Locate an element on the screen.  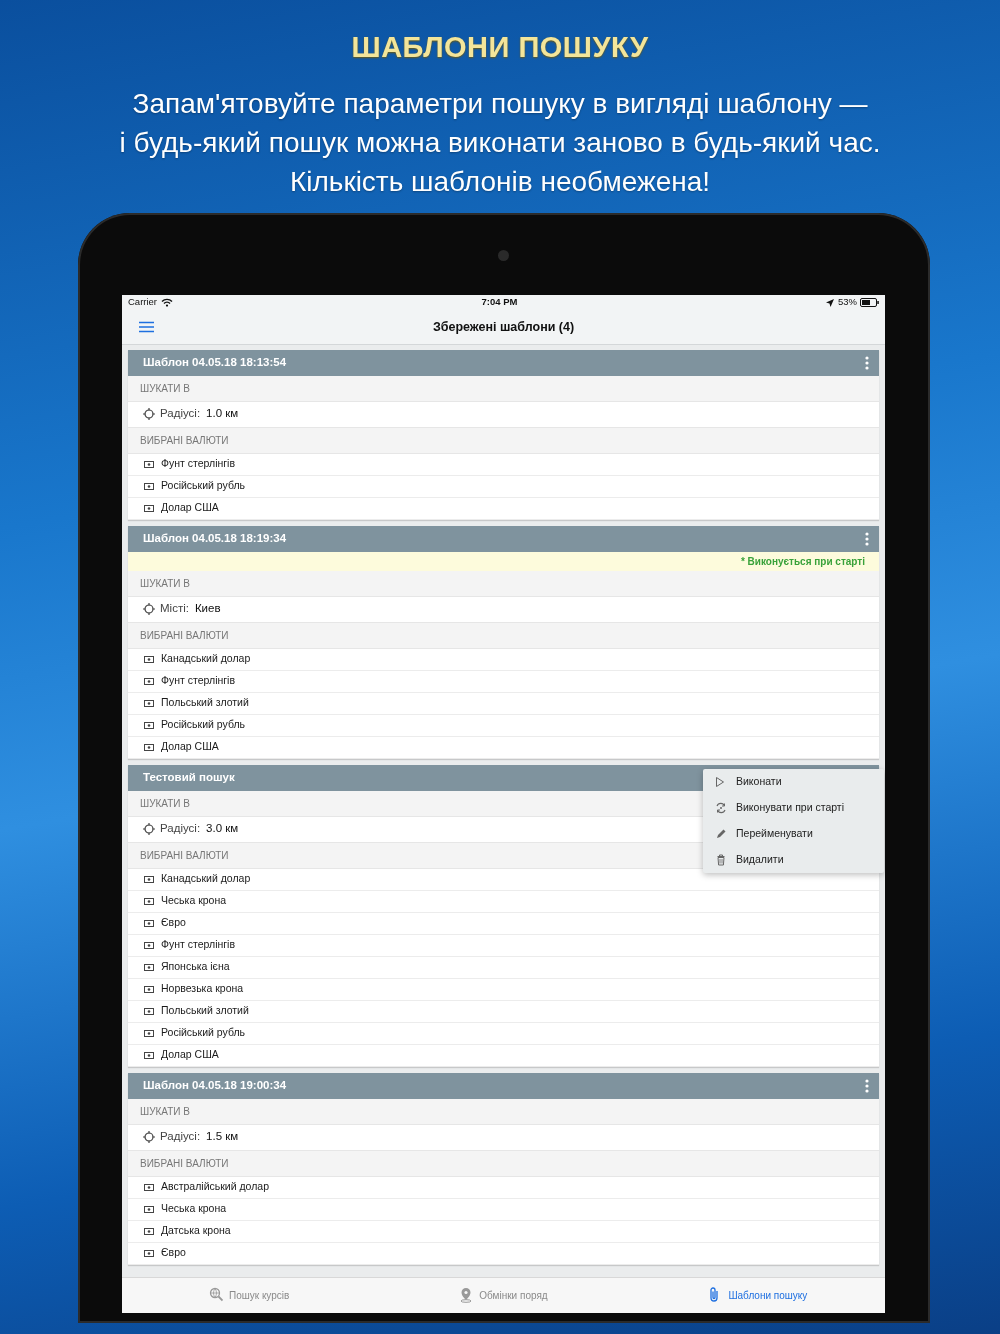
template-title: Шаблон 04.05.18 18:19:34 is located at coordinates (215, 538).